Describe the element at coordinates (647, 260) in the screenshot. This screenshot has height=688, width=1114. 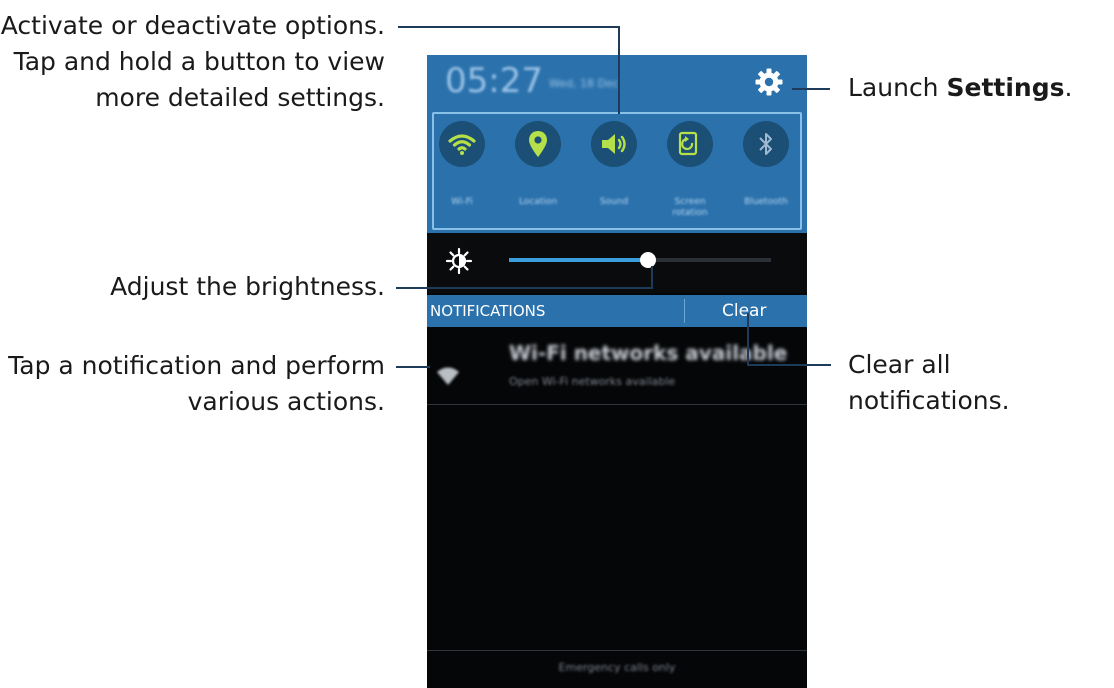
I see `brightness-slider-thumb` at that location.